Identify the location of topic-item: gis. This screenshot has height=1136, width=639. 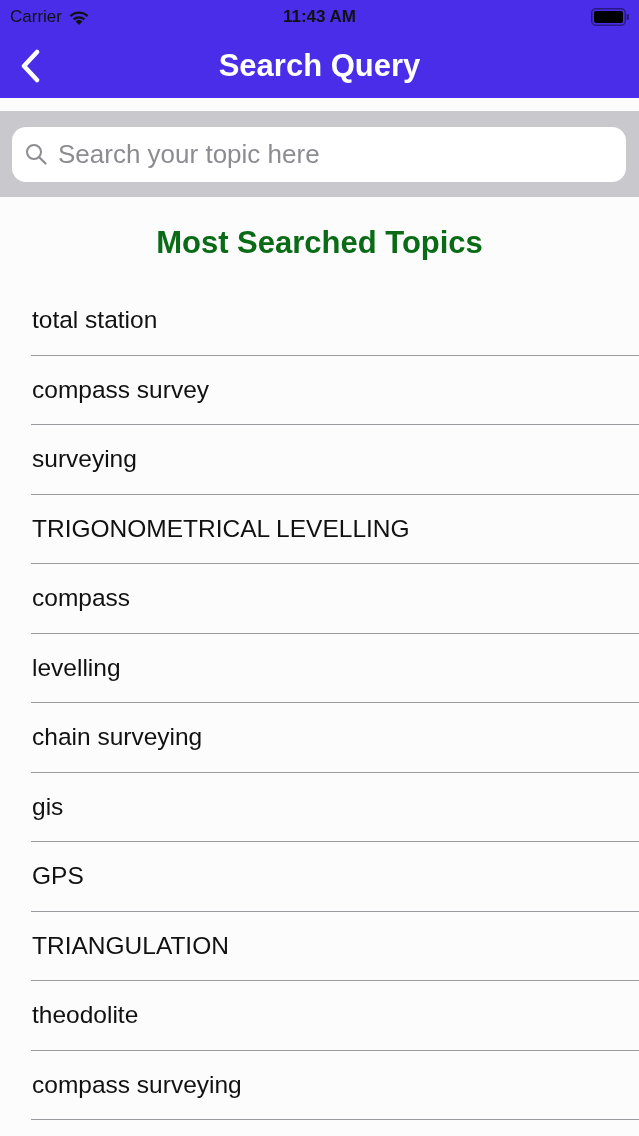
(48, 806).